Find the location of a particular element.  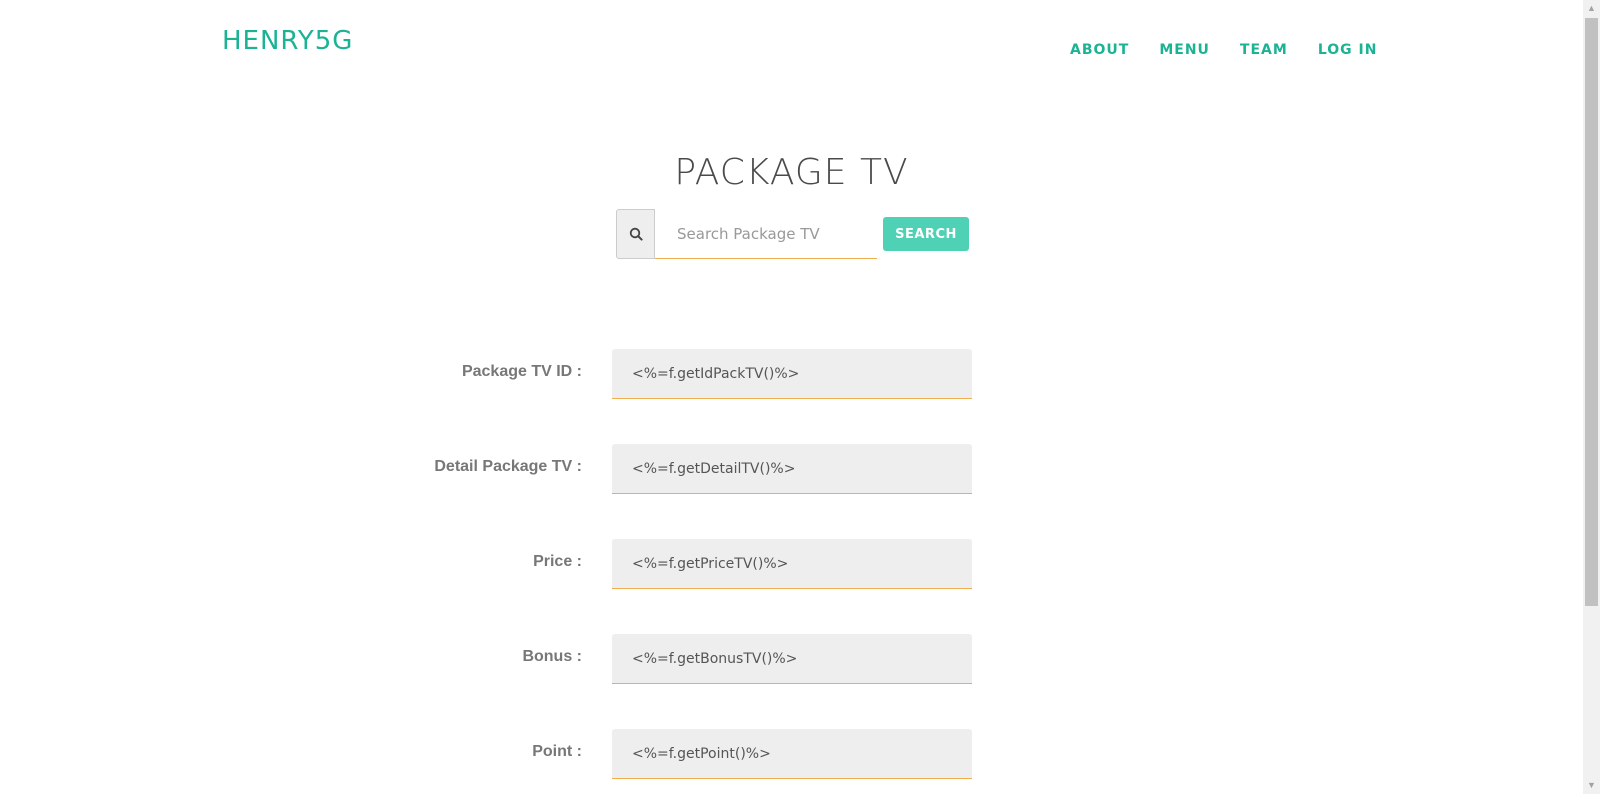

search-bar: SEARCH is located at coordinates (792, 234).